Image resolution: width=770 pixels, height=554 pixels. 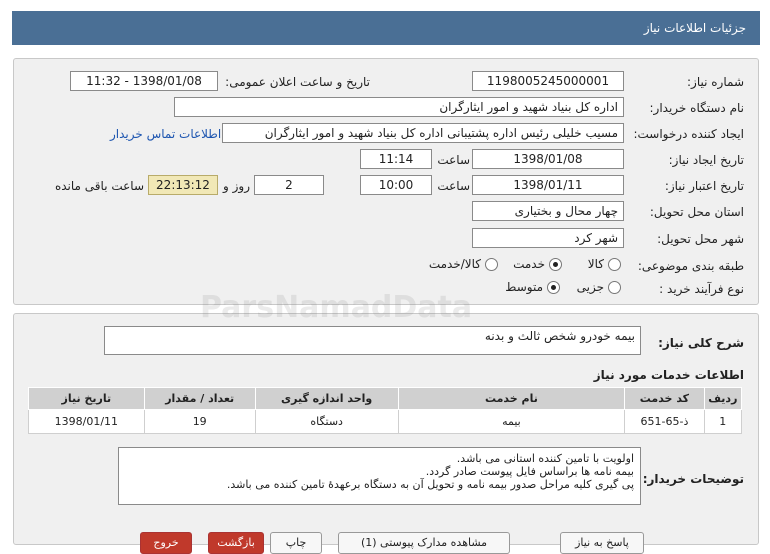 What do you see at coordinates (99, 186) in the screenshot?
I see `remaining-time-label: ساعت باقی مانده` at bounding box center [99, 186].